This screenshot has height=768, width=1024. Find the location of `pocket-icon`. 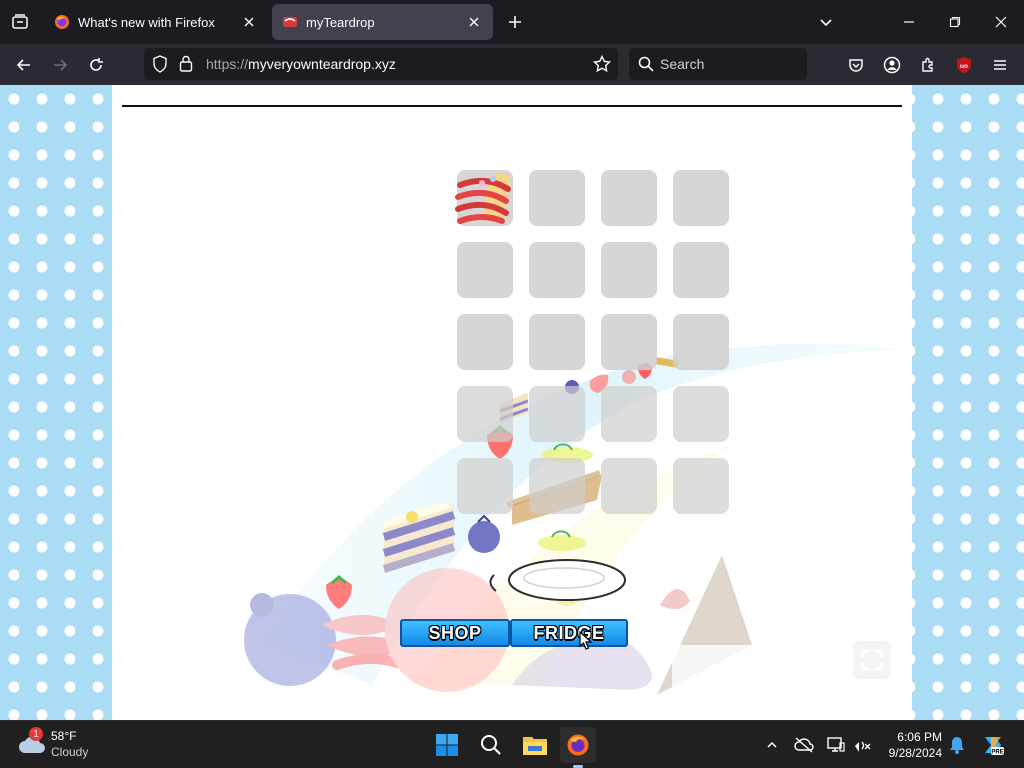

pocket-icon is located at coordinates (856, 65).